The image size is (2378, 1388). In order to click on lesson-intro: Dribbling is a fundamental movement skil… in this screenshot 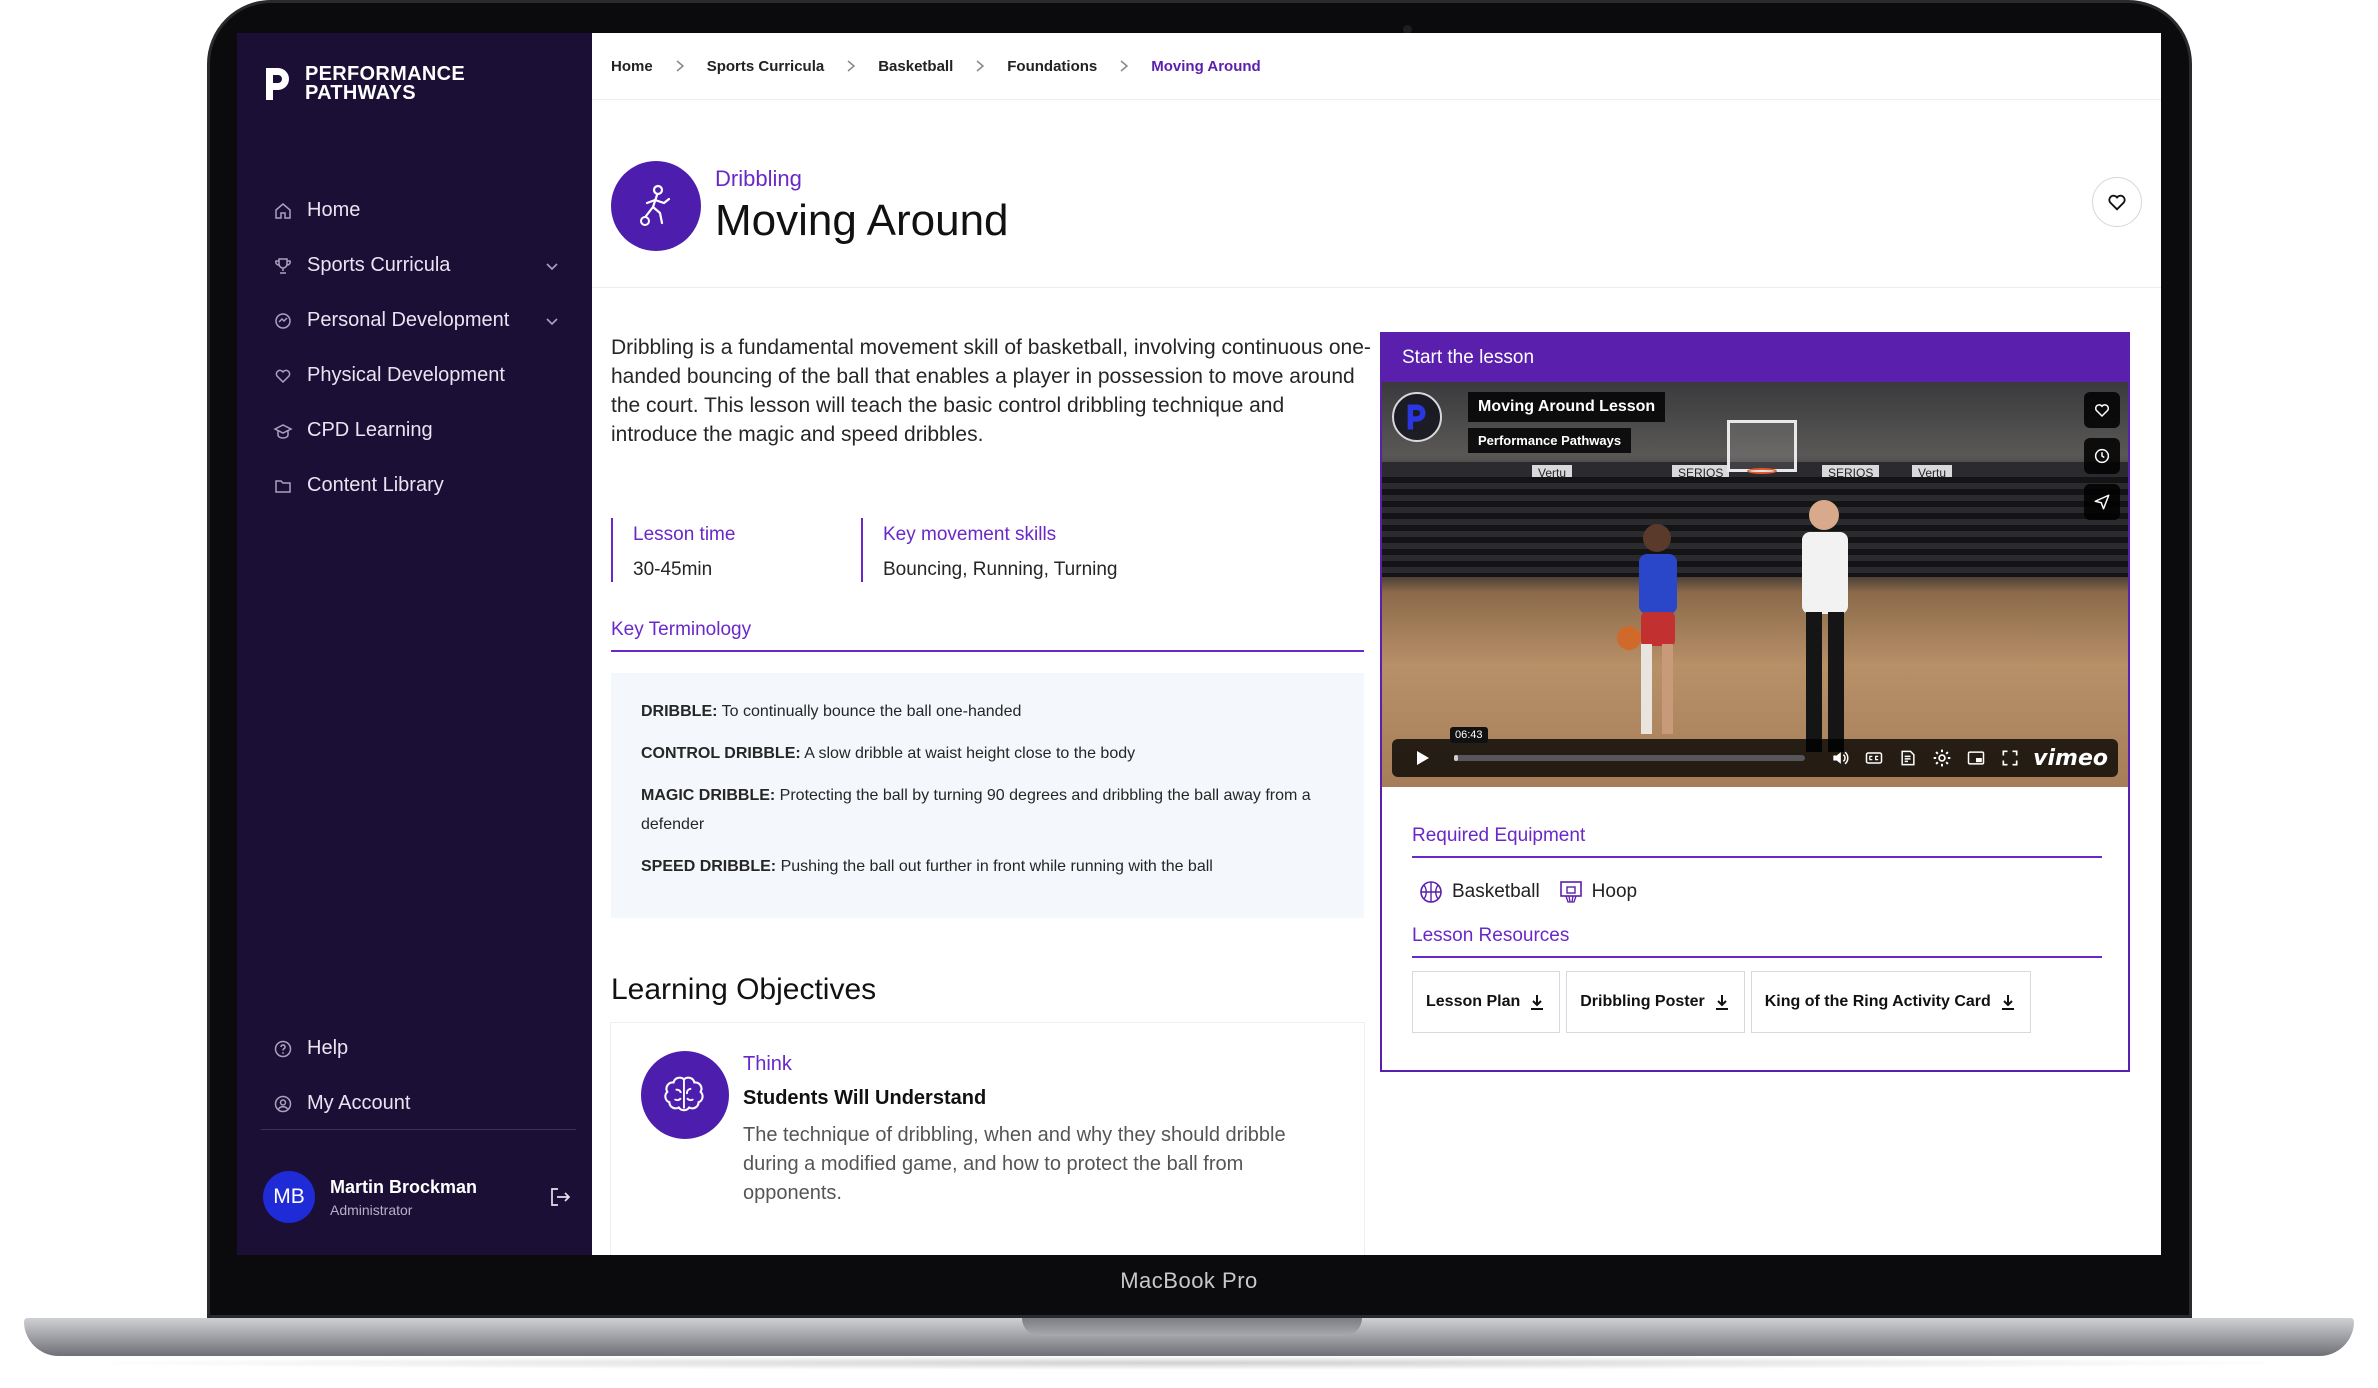, I will do `click(991, 391)`.